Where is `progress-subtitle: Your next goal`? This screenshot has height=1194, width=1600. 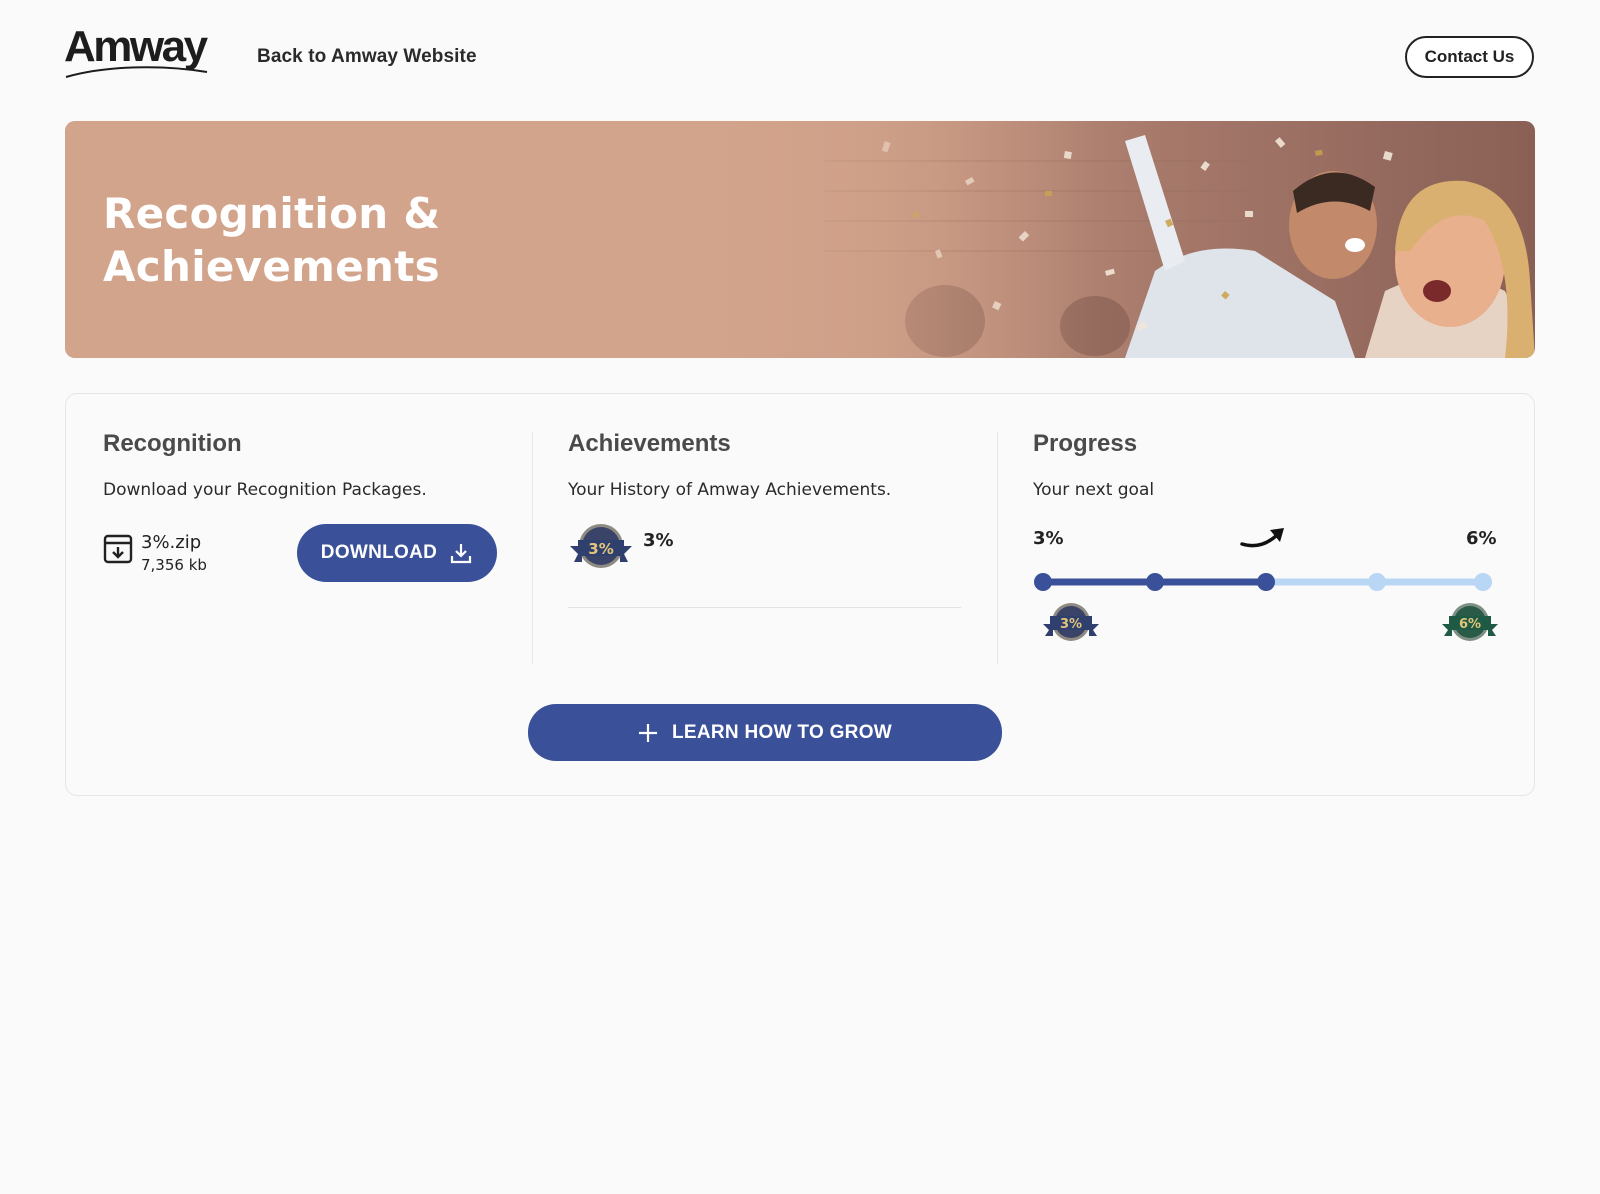 progress-subtitle: Your next goal is located at coordinates (1094, 490).